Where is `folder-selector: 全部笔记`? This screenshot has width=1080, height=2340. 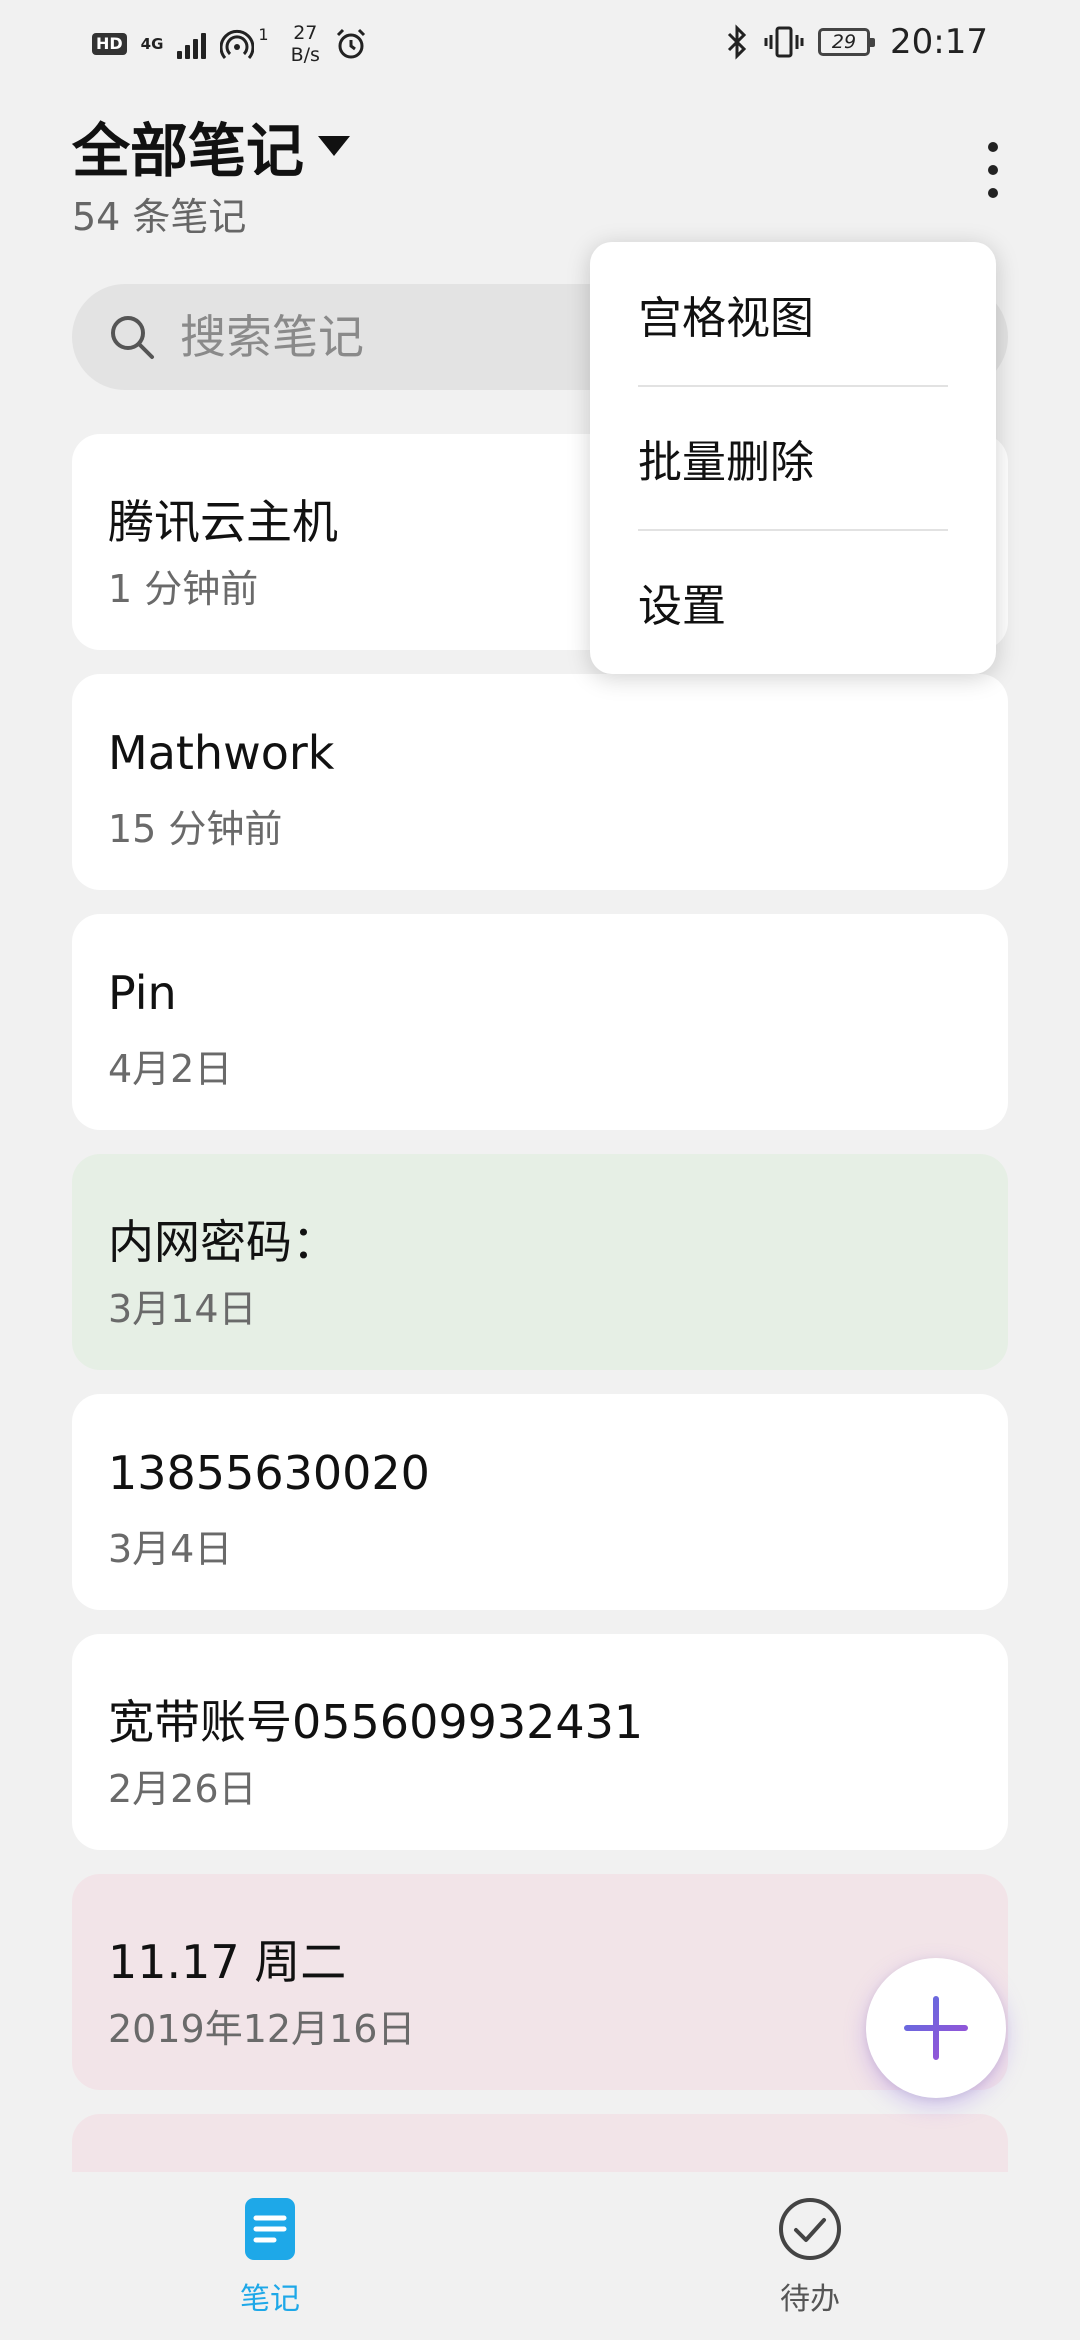 folder-selector: 全部笔记 is located at coordinates (213, 146).